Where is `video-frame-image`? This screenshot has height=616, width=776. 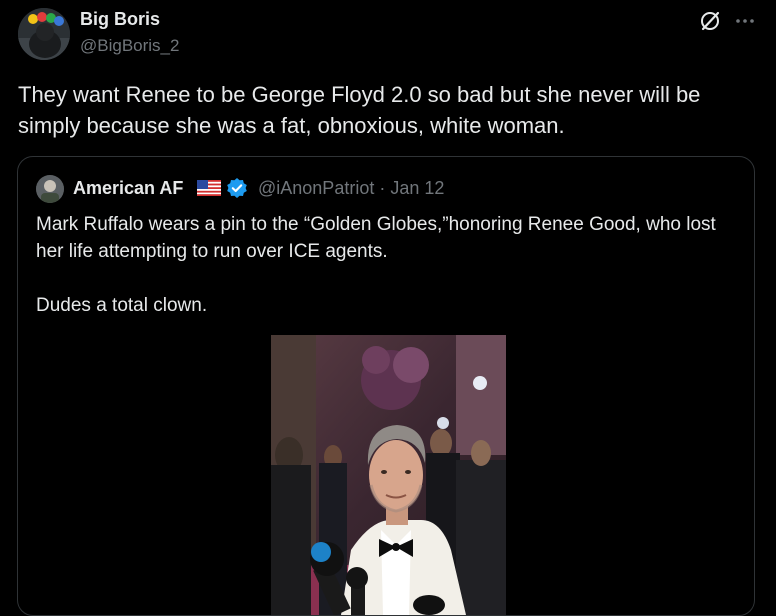 video-frame-image is located at coordinates (388, 475).